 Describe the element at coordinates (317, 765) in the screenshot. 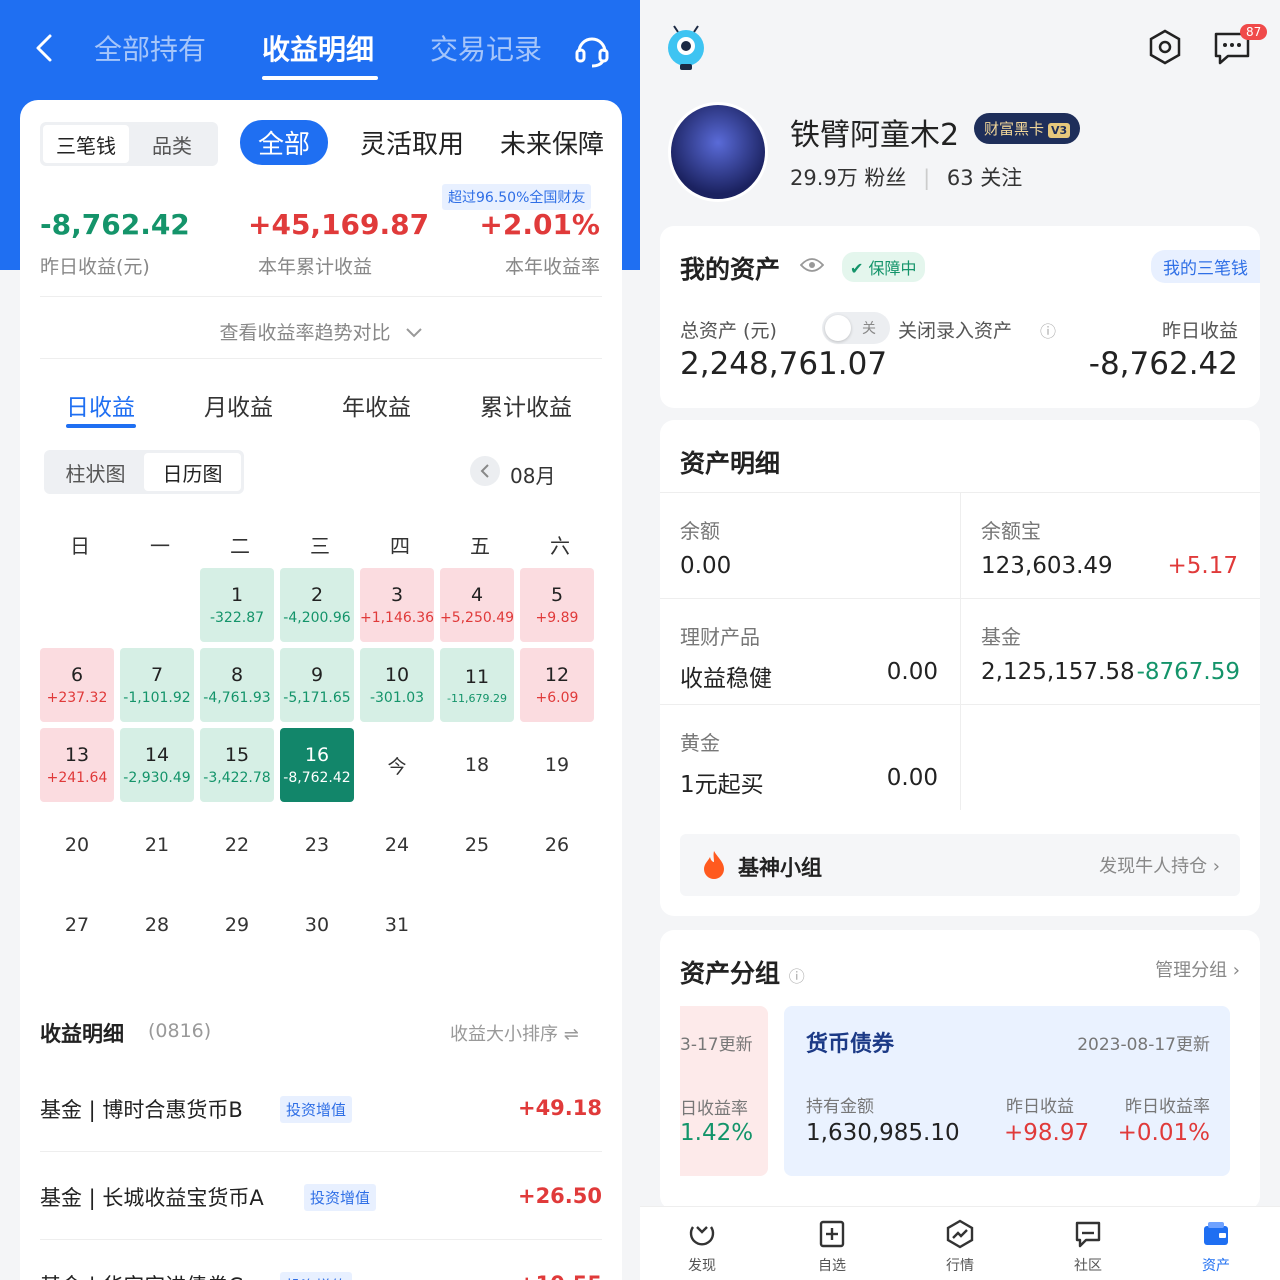

I see `calendar-day-16: 16 -8,762.42` at that location.